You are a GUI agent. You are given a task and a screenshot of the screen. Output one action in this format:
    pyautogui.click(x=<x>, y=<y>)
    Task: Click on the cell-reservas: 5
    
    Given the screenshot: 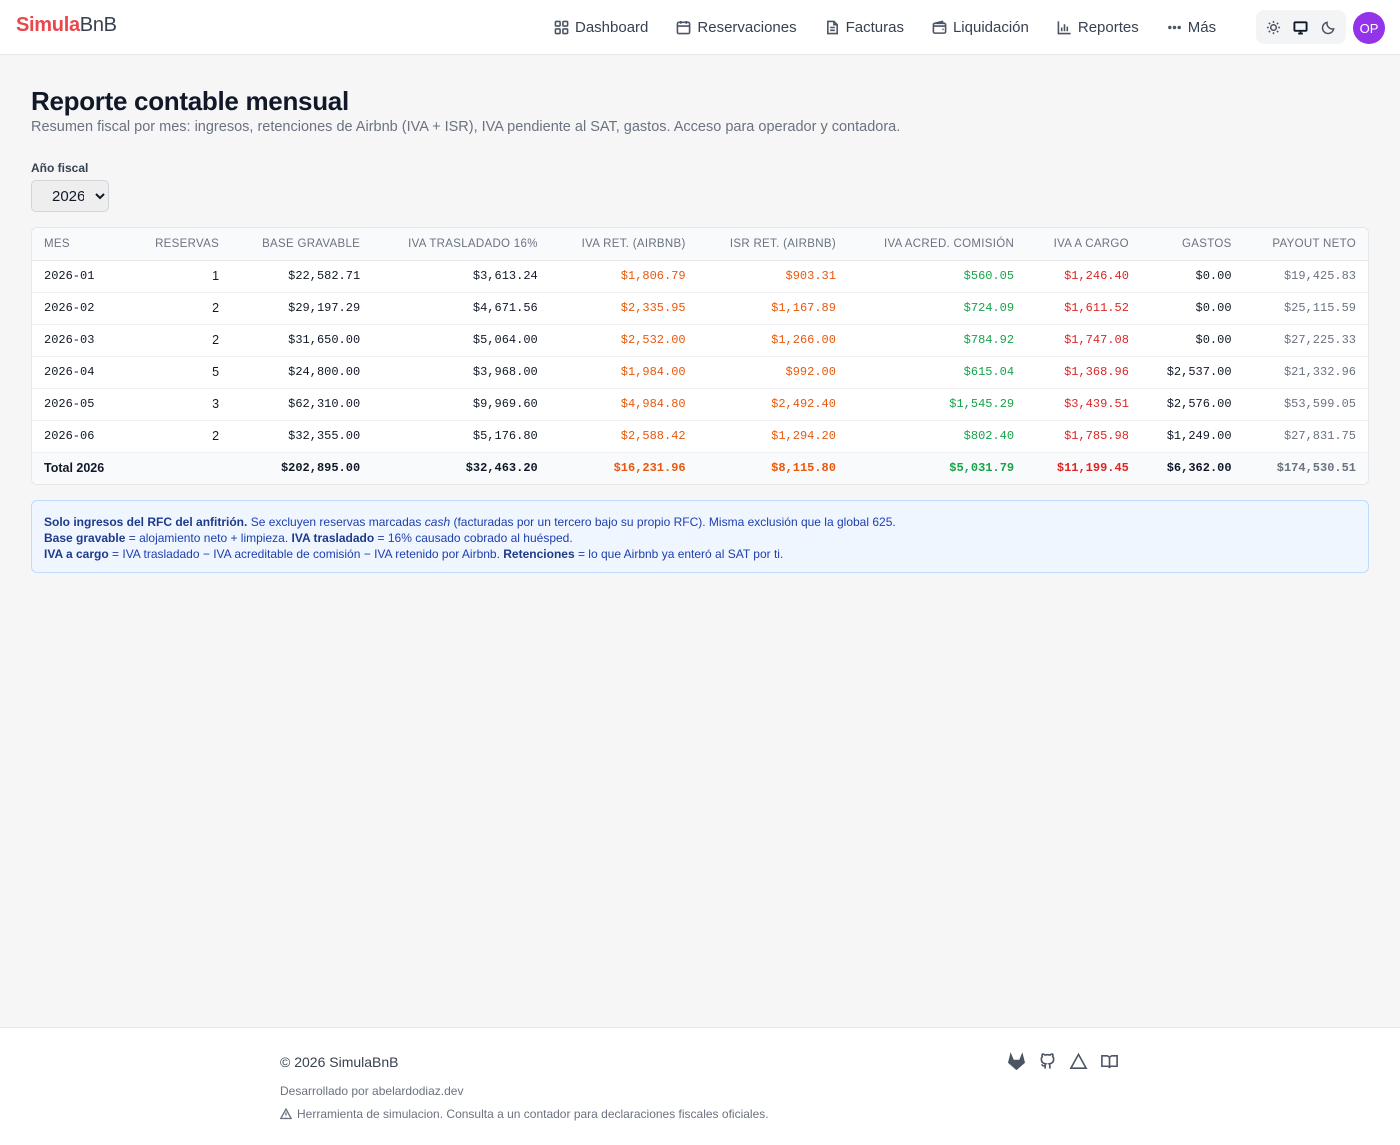 What is the action you would take?
    pyautogui.click(x=180, y=372)
    